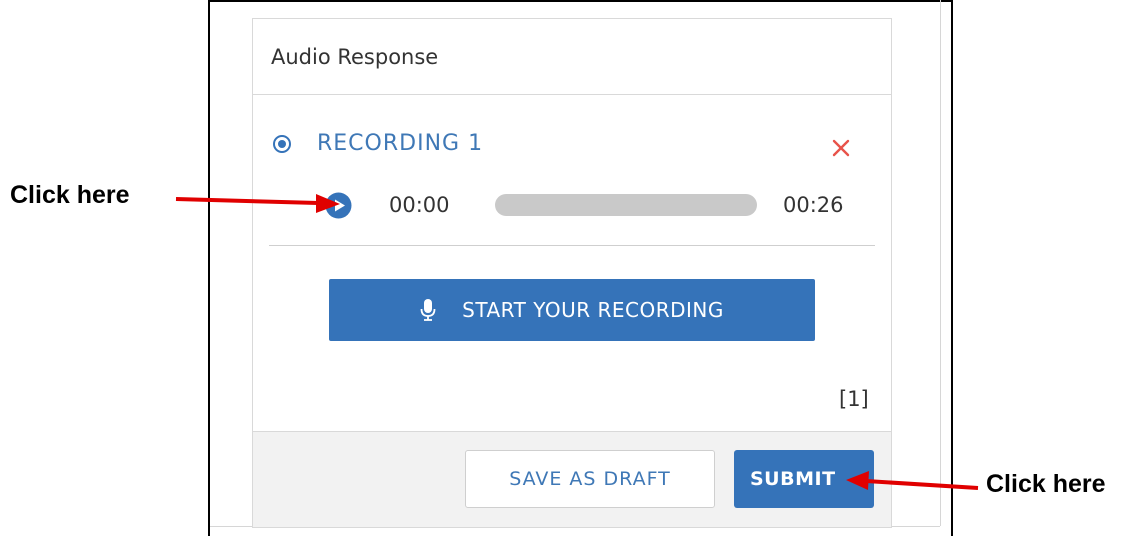  Describe the element at coordinates (572, 57) in the screenshot. I see `panel-header: Audio Response` at that location.